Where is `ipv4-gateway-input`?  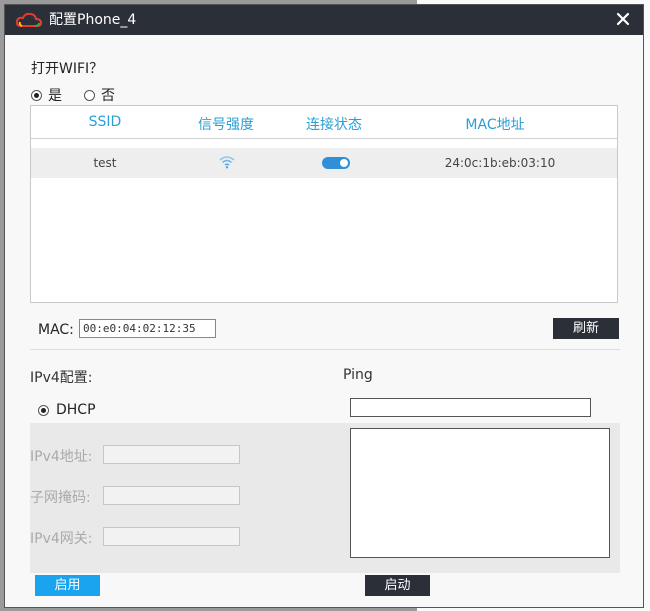 ipv4-gateway-input is located at coordinates (171, 536).